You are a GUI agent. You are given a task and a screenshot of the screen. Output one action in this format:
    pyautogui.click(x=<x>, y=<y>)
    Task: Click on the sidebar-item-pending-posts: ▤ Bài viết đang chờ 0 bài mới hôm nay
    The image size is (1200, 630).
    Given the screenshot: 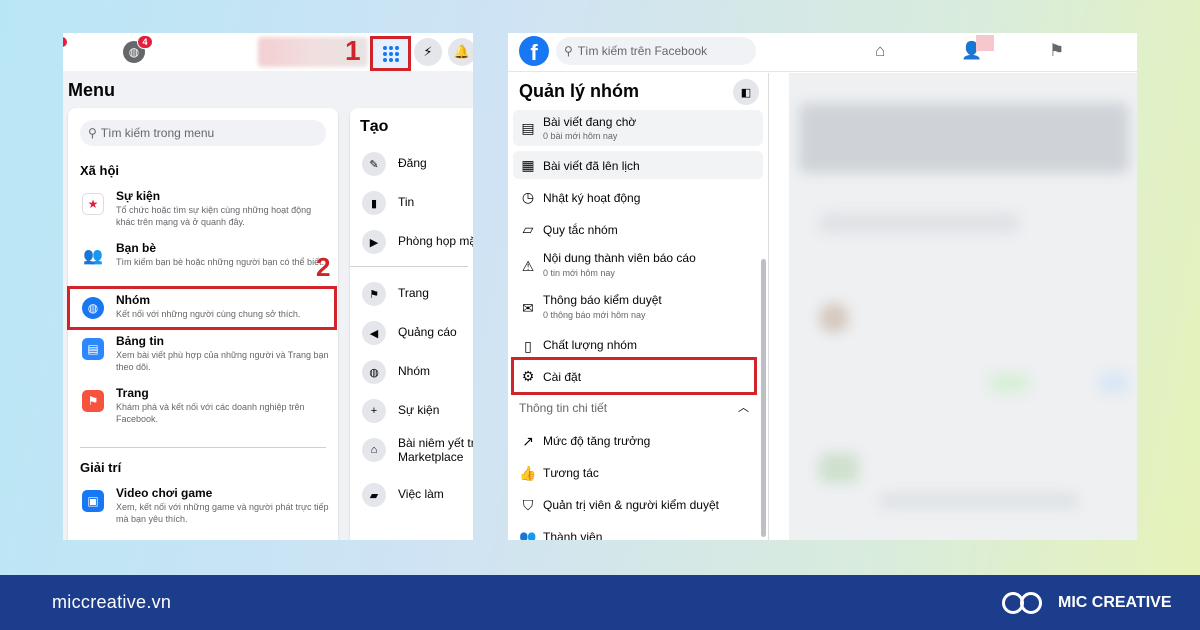 What is the action you would take?
    pyautogui.click(x=638, y=128)
    